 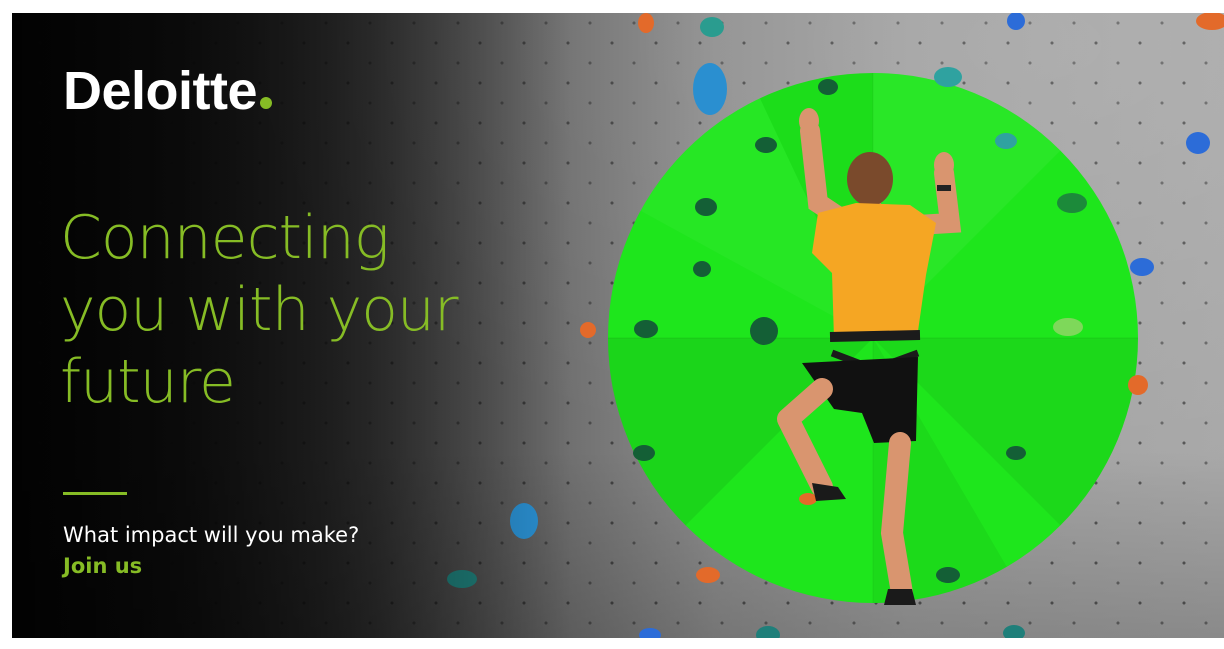 What do you see at coordinates (211, 535) in the screenshot?
I see `tagline: What impact will you make?` at bounding box center [211, 535].